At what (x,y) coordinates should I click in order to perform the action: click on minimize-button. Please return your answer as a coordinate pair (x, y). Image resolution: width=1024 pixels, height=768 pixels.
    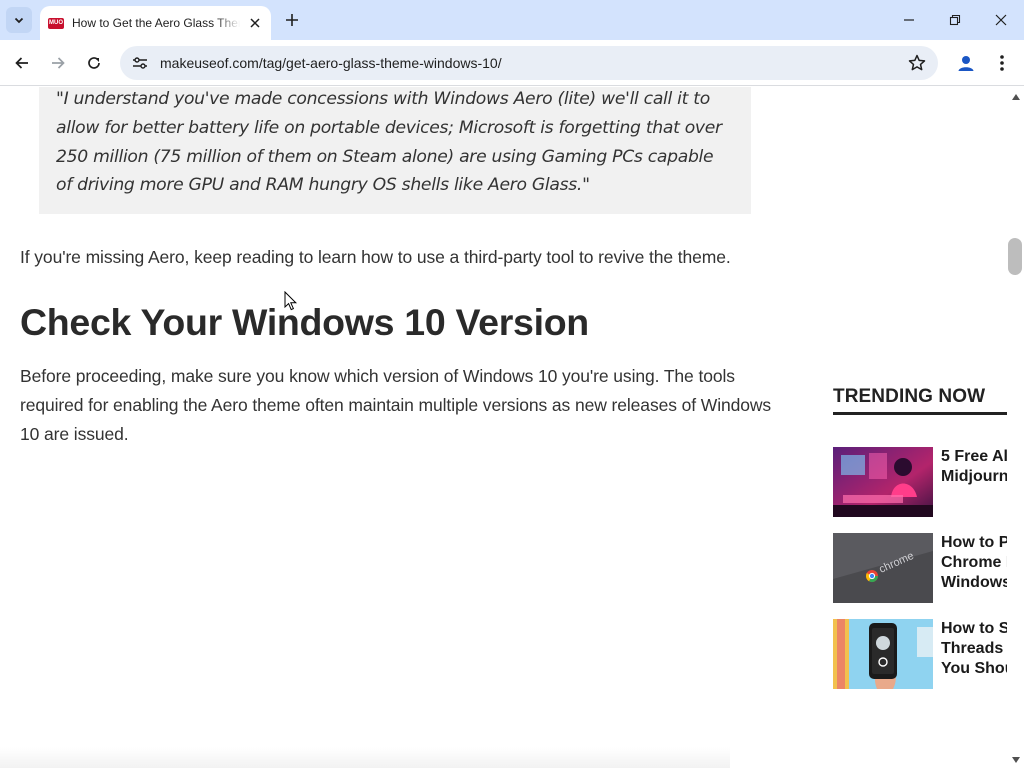
    Looking at the image, I should click on (909, 20).